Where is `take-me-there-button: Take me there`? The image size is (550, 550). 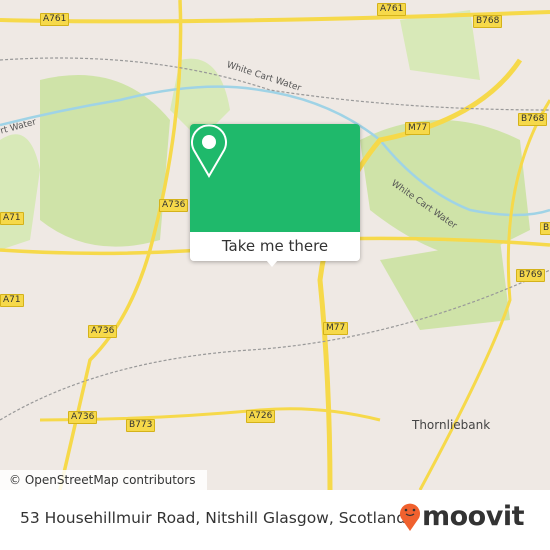 take-me-there-button: Take me there is located at coordinates (275, 246).